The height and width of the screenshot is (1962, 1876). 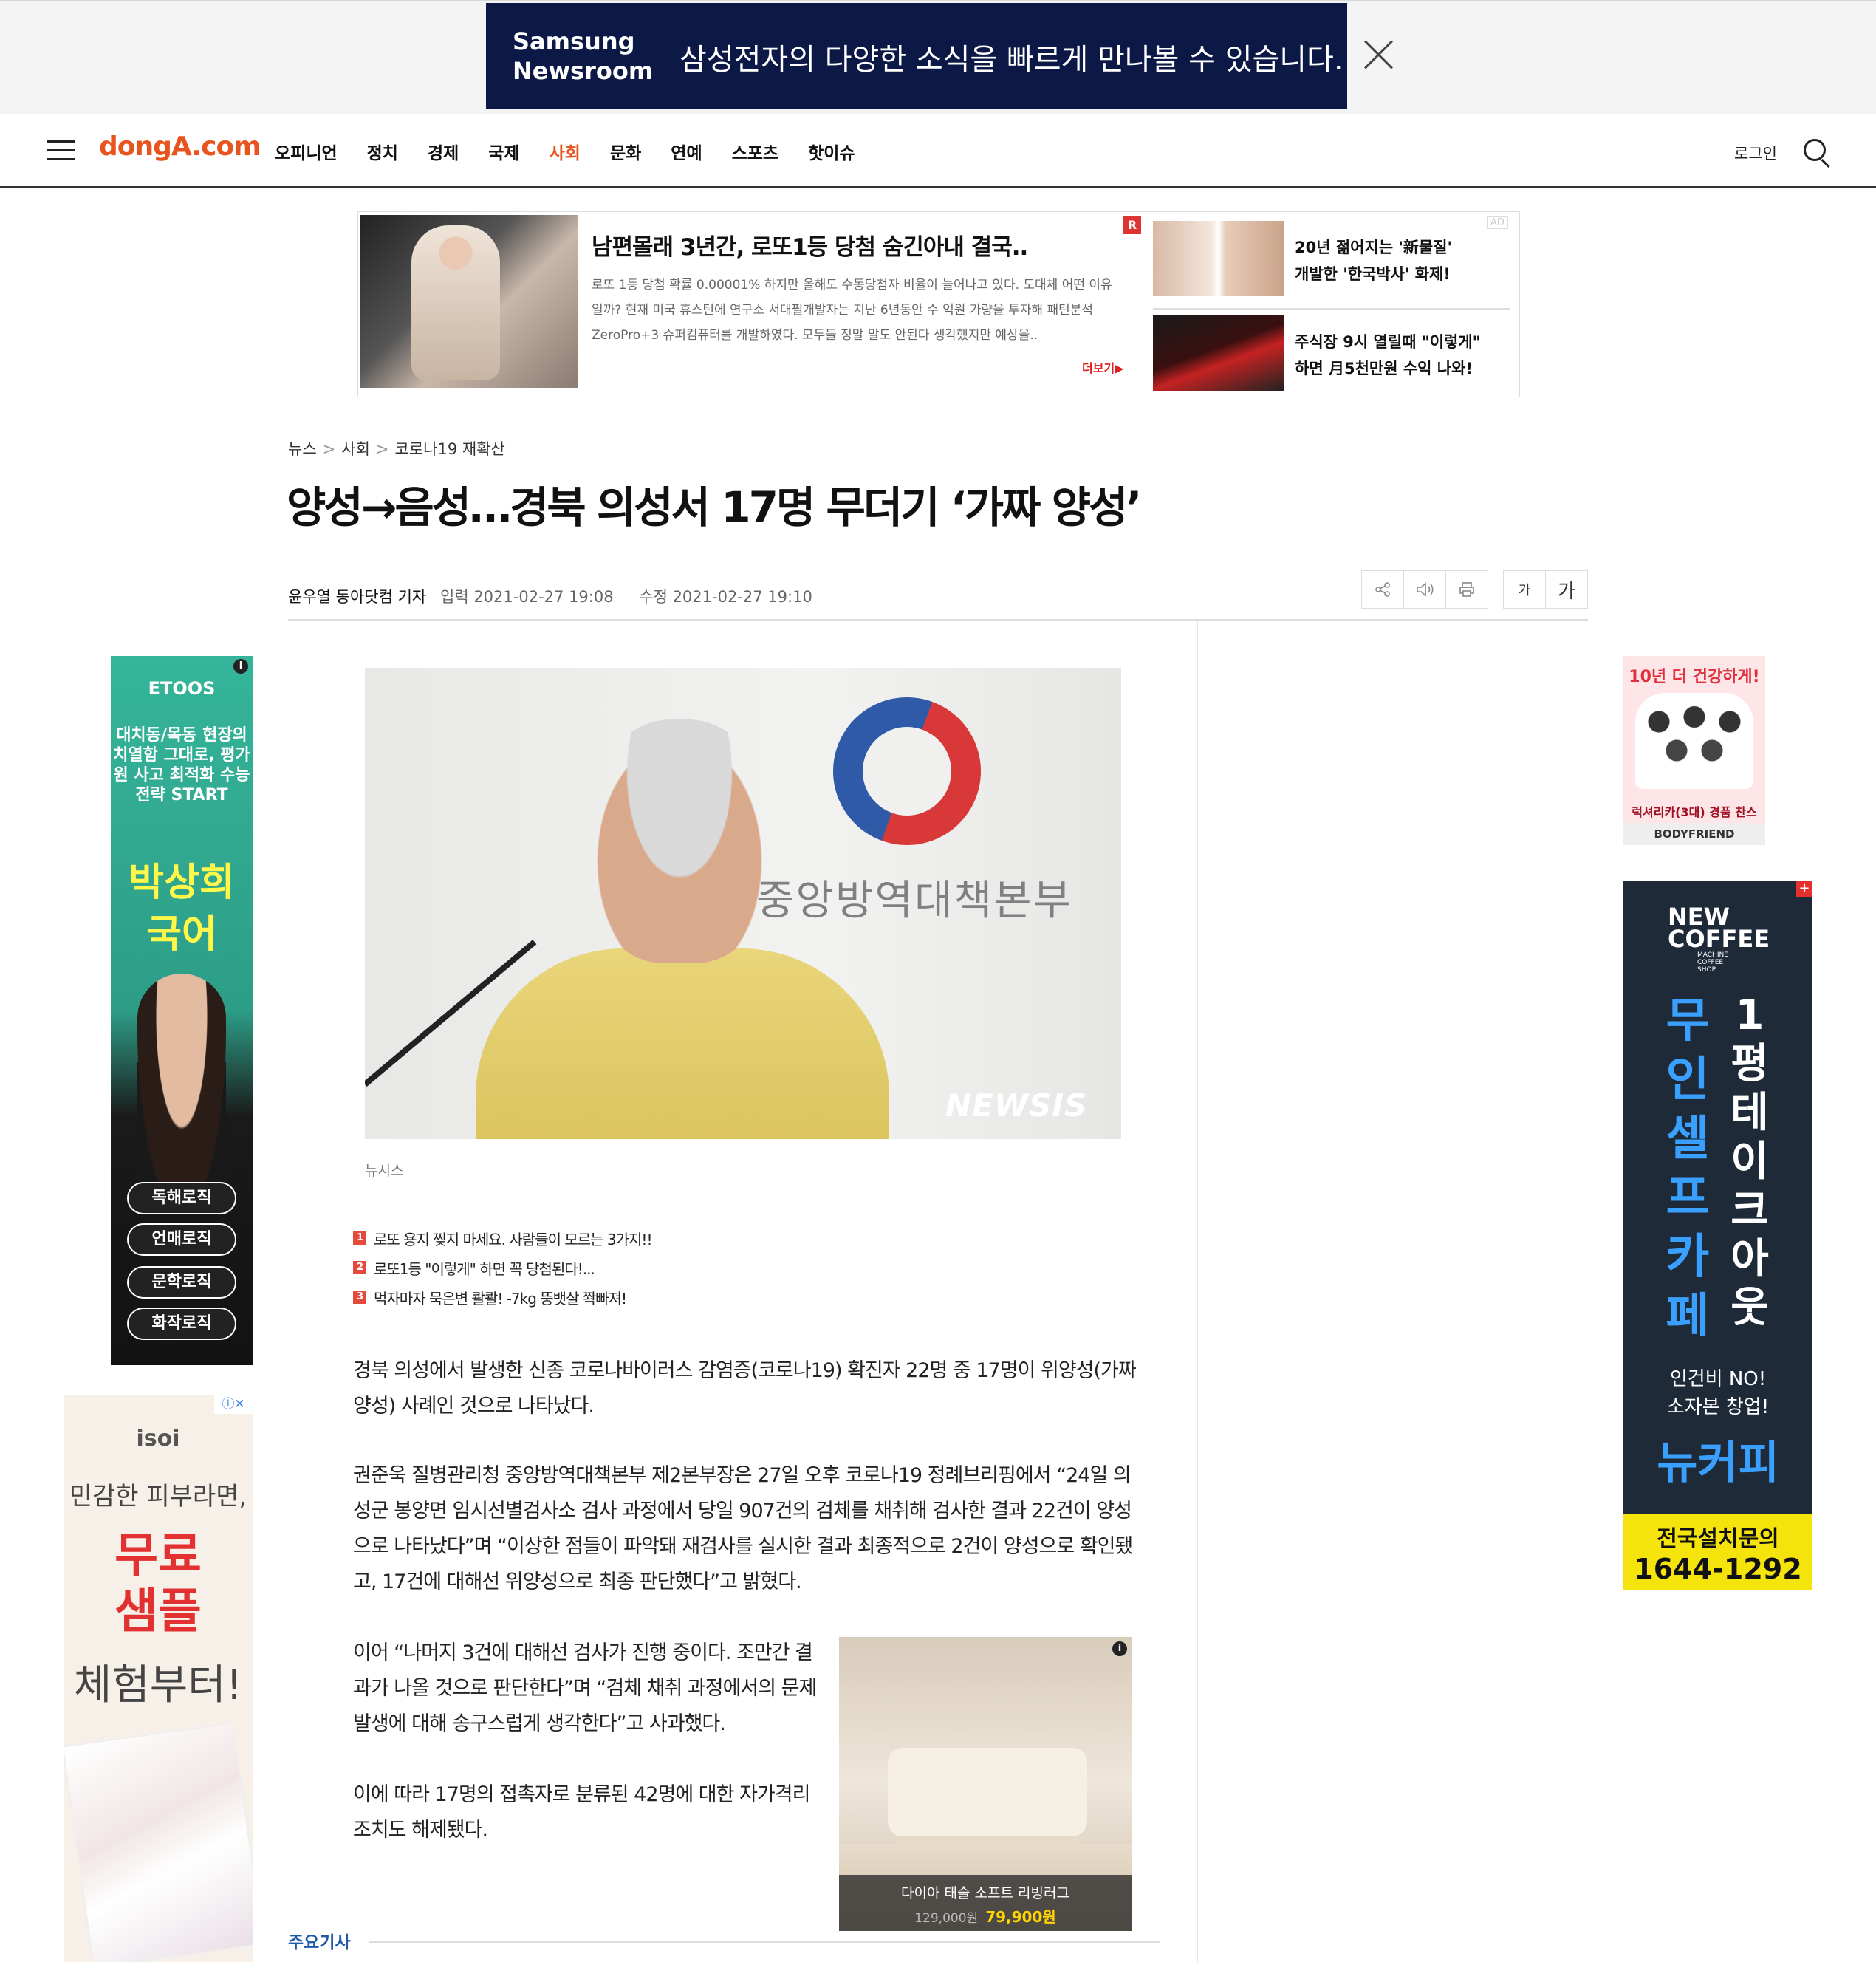 What do you see at coordinates (234, 1404) in the screenshot?
I see `ad-choices-close: ⓘ✕` at bounding box center [234, 1404].